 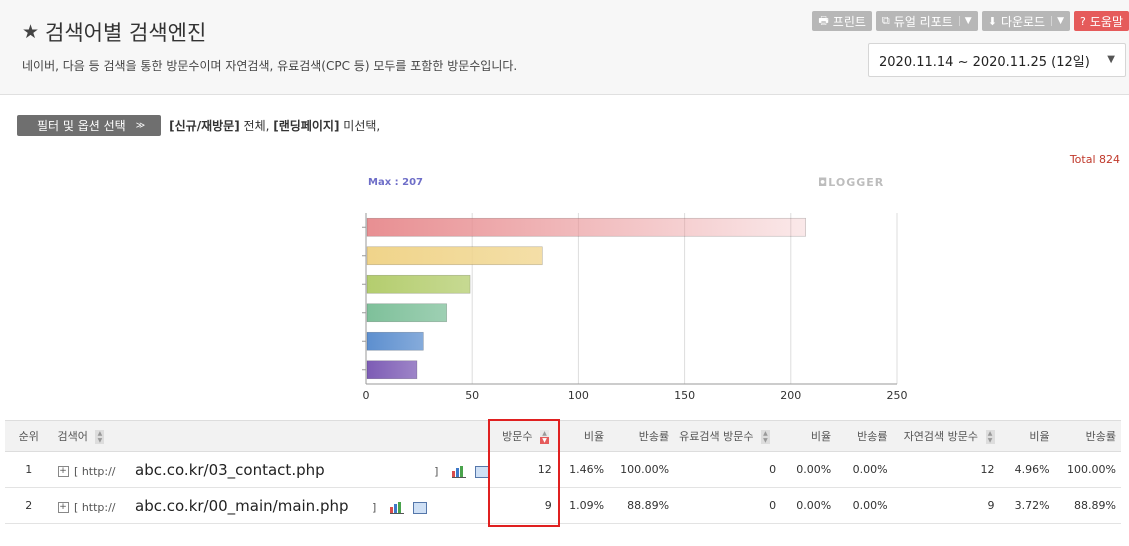 What do you see at coordinates (1027, 436) in the screenshot?
I see `col-organic-ratio: 비율` at bounding box center [1027, 436].